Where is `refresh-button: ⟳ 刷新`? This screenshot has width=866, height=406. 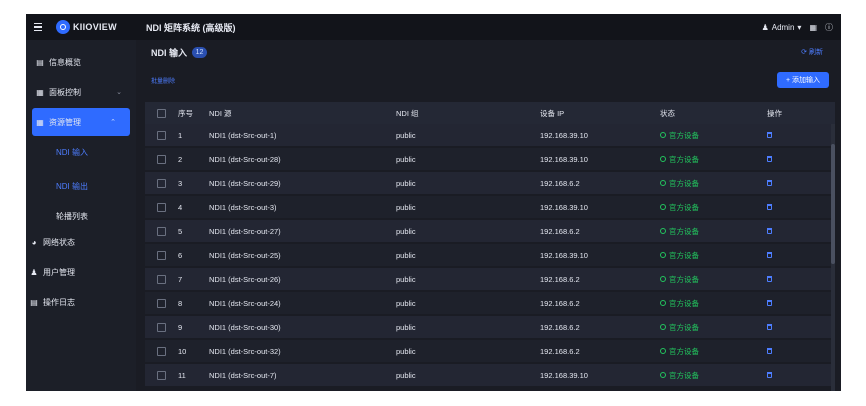 refresh-button: ⟳ 刷新 is located at coordinates (812, 52).